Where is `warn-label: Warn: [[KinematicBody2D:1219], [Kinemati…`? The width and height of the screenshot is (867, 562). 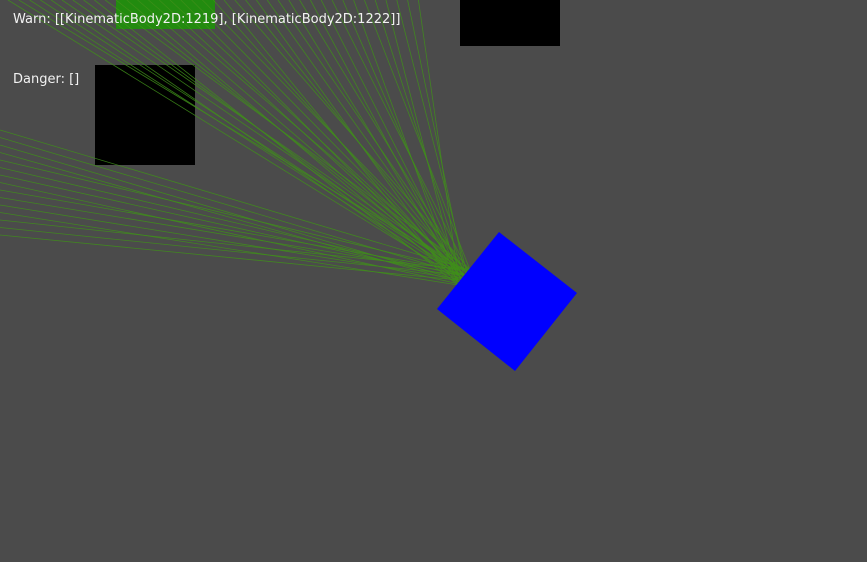
warn-label: Warn: [[KinematicBody2D:1219], [Kinemati… is located at coordinates (207, 19).